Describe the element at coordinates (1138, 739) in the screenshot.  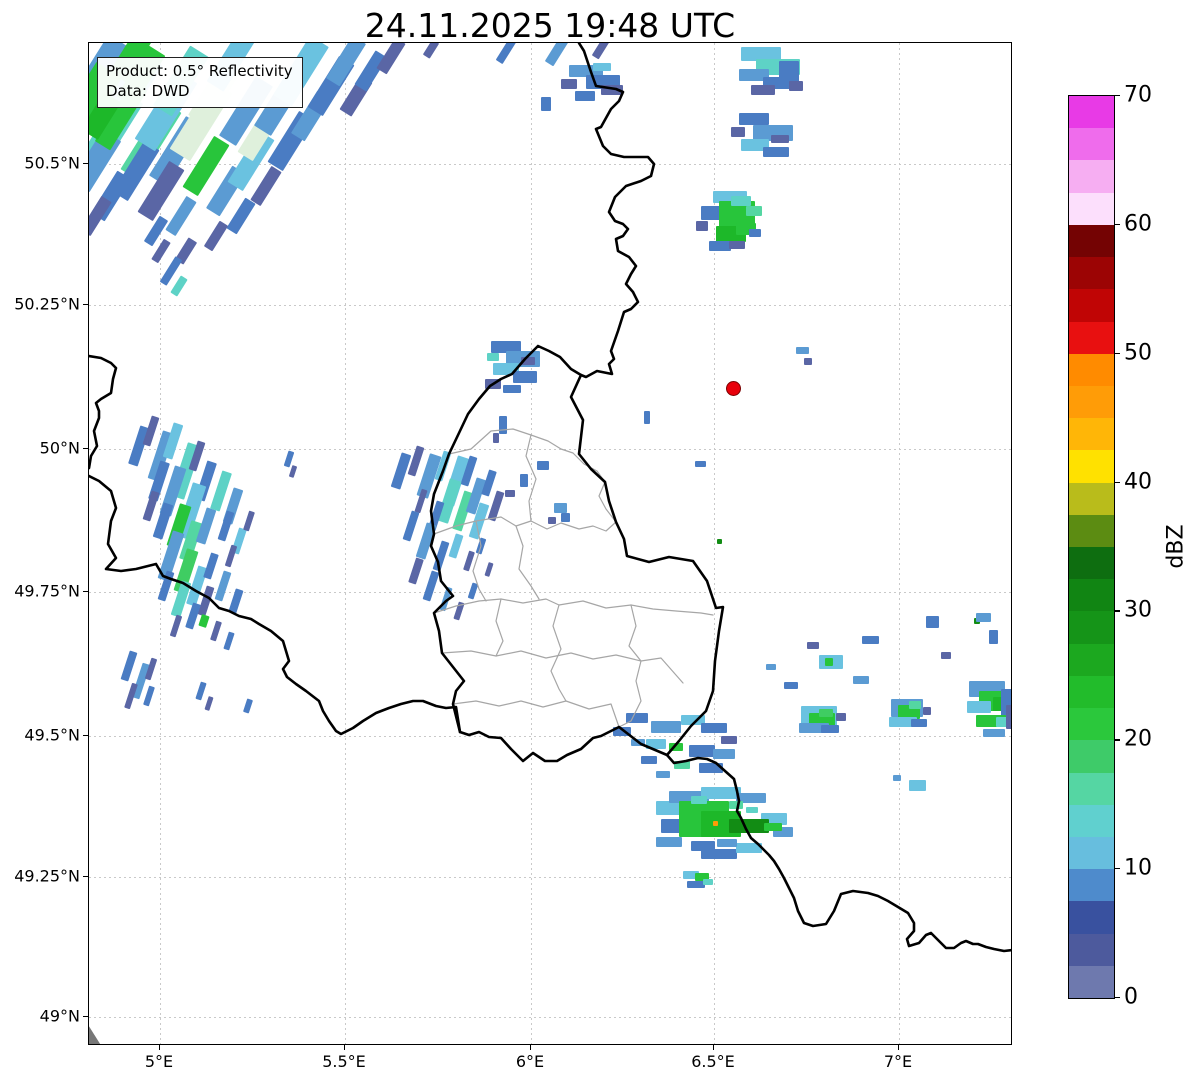
I see `colorbar-tick-label: 20` at that location.